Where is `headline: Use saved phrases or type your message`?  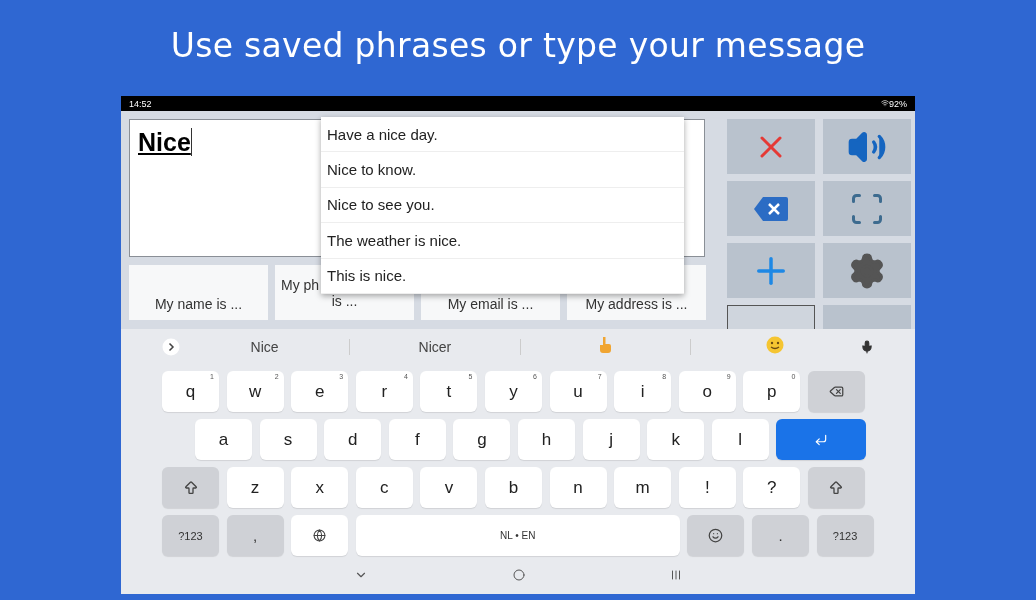
headline: Use saved phrases or type your message is located at coordinates (518, 46).